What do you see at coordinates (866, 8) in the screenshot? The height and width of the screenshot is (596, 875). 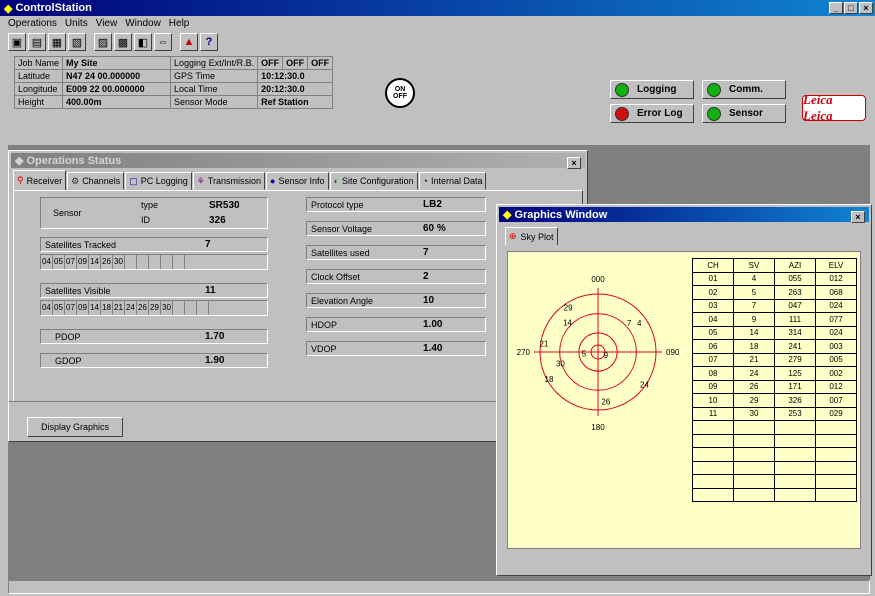 I see `close-button: ×` at bounding box center [866, 8].